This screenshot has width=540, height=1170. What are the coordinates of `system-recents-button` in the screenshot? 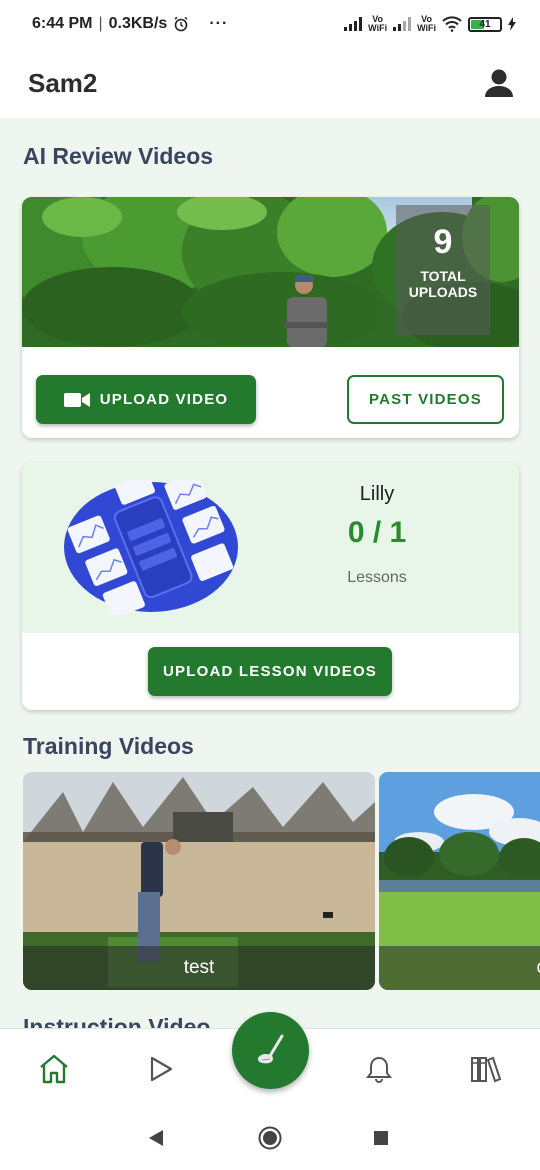 It's located at (381, 1138).